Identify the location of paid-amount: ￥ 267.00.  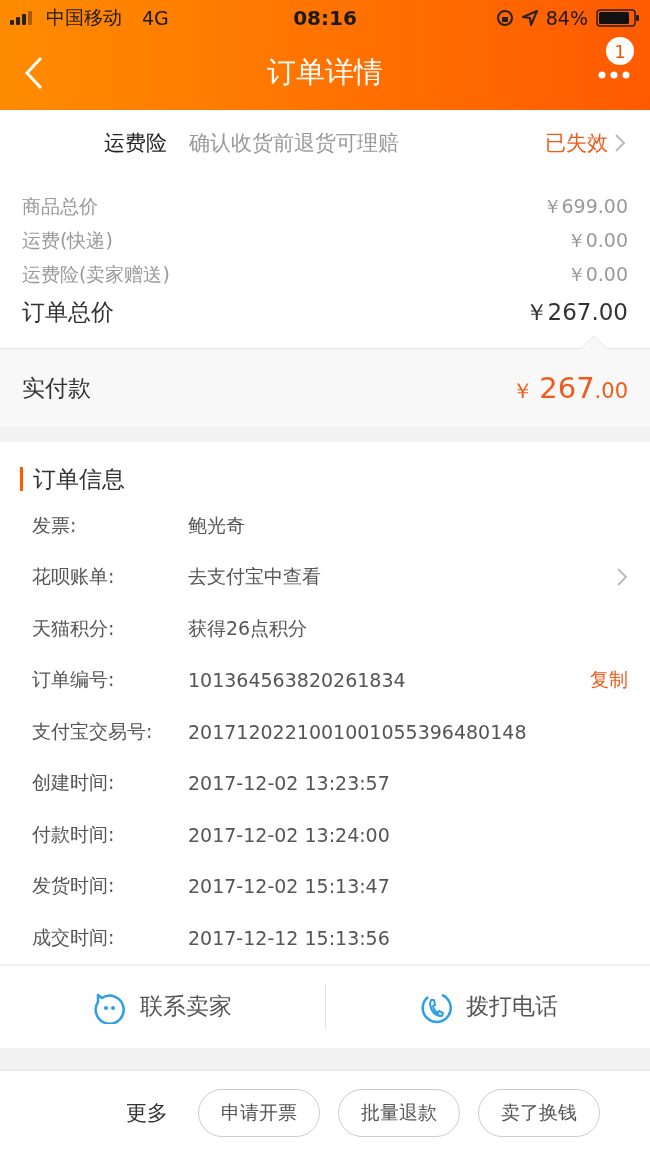
(570, 388).